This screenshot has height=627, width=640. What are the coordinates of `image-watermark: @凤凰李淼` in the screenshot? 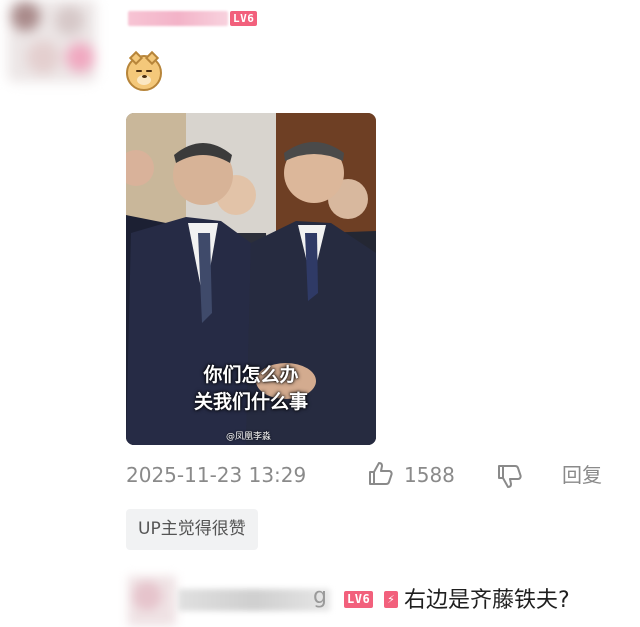 It's located at (249, 437).